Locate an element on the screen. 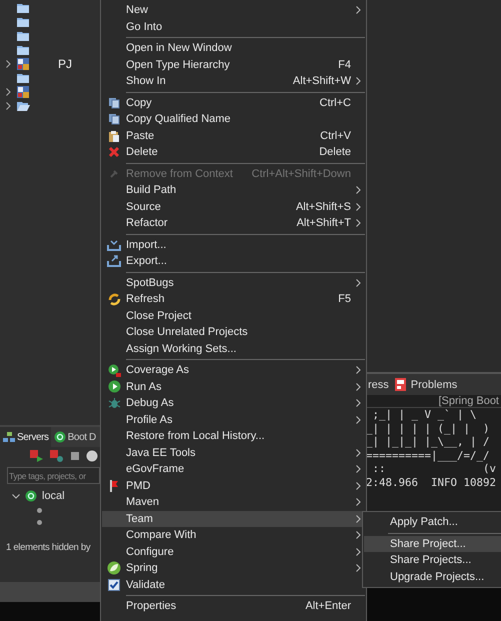 The height and width of the screenshot is (621, 501). menu-item: New is located at coordinates (233, 10).